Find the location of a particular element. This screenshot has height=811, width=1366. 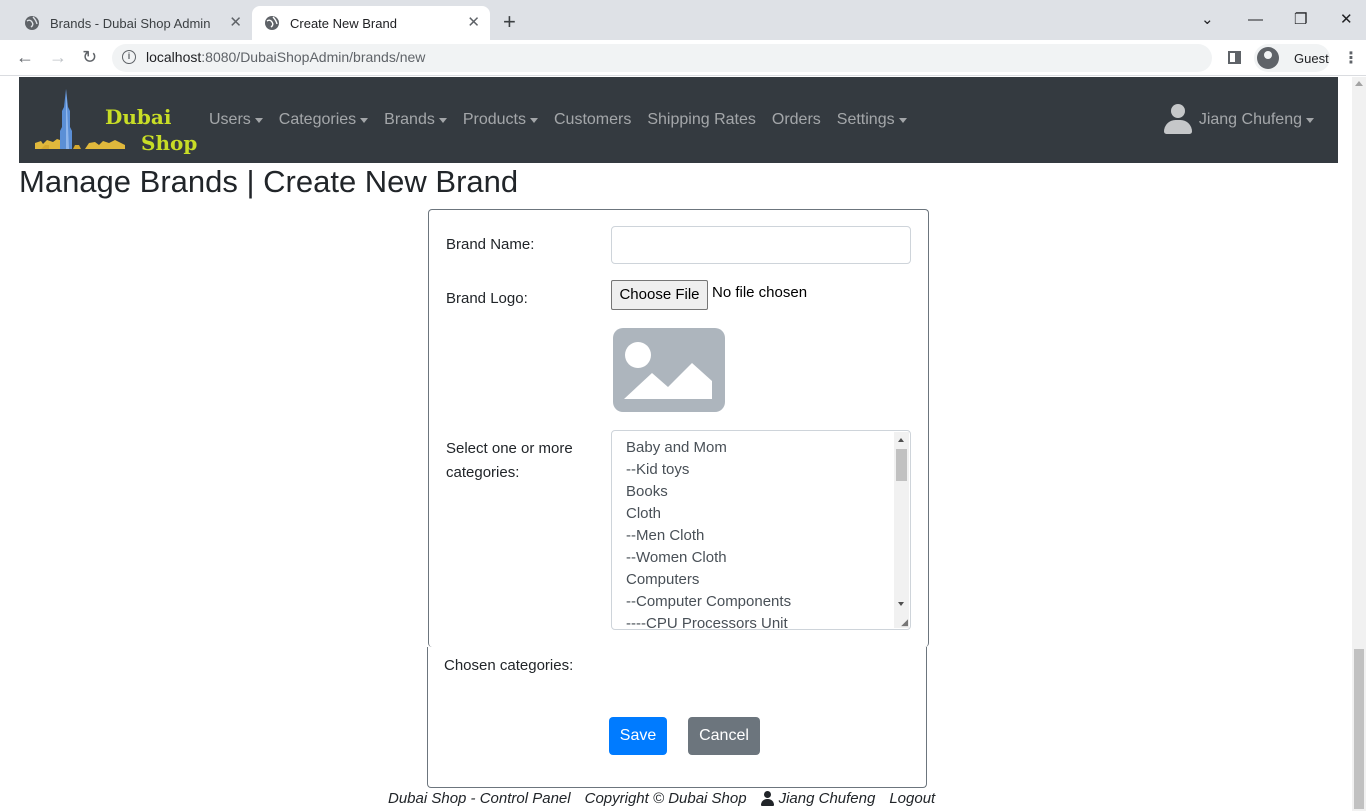

forward-icon: → is located at coordinates (58, 57).